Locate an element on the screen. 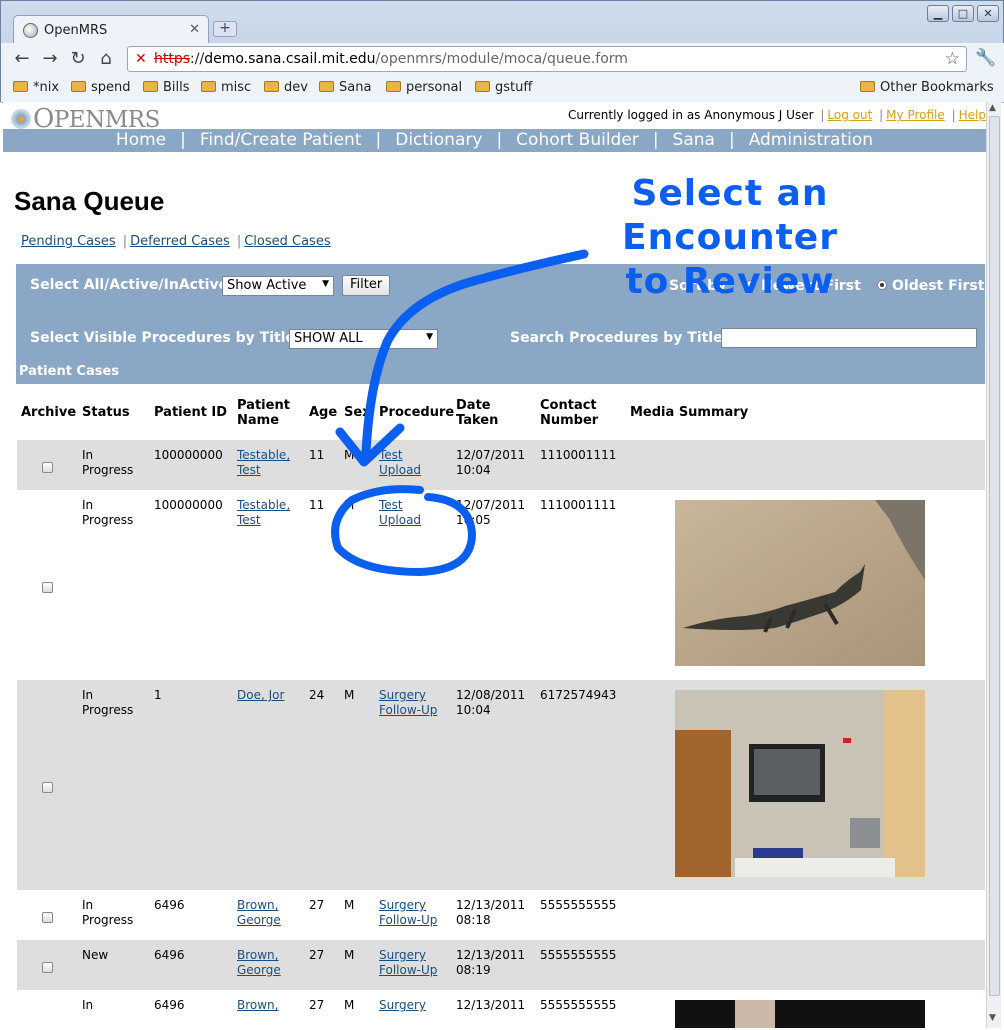 This screenshot has height=1030, width=1004. scrollbar-thumb is located at coordinates (994, 556).